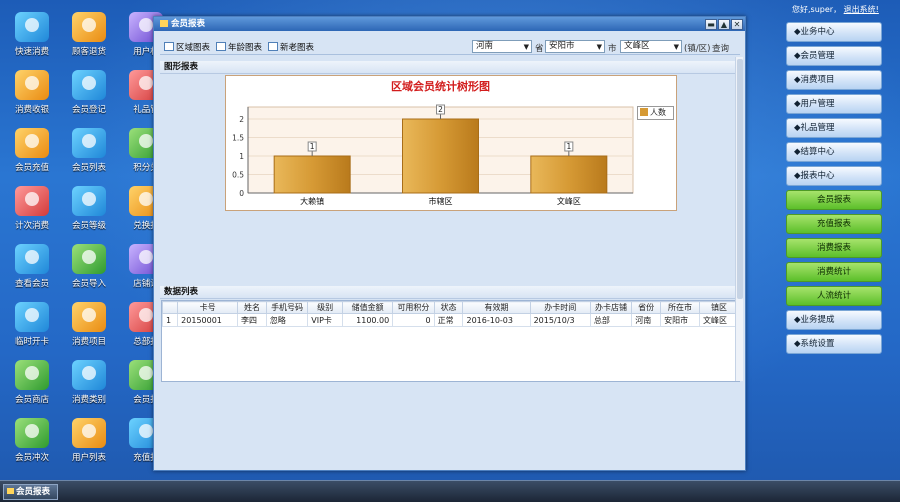 The width and height of the screenshot is (900, 502). What do you see at coordinates (655, 113) in the screenshot?
I see `chart-legend: 人数` at bounding box center [655, 113].